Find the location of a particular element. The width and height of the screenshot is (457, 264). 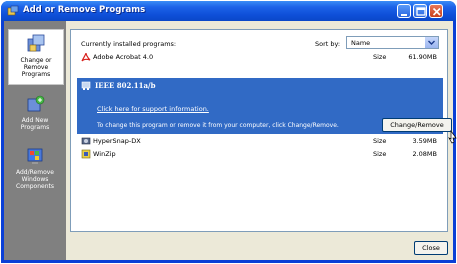

winzip-icon is located at coordinates (86, 154).